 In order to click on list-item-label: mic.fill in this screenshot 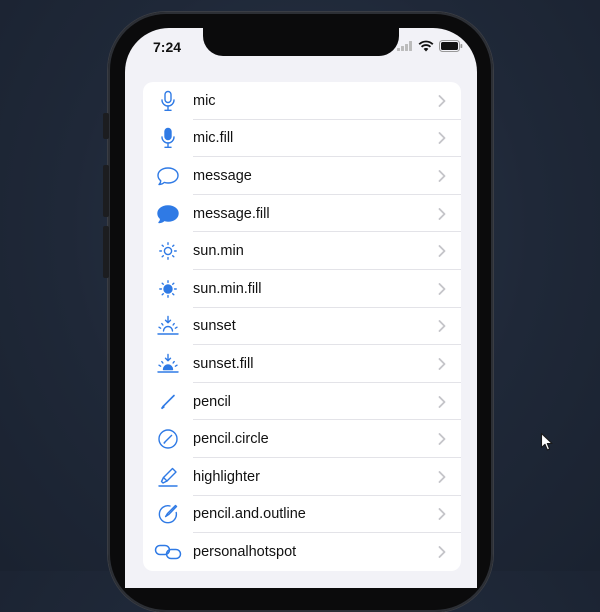, I will do `click(213, 138)`.